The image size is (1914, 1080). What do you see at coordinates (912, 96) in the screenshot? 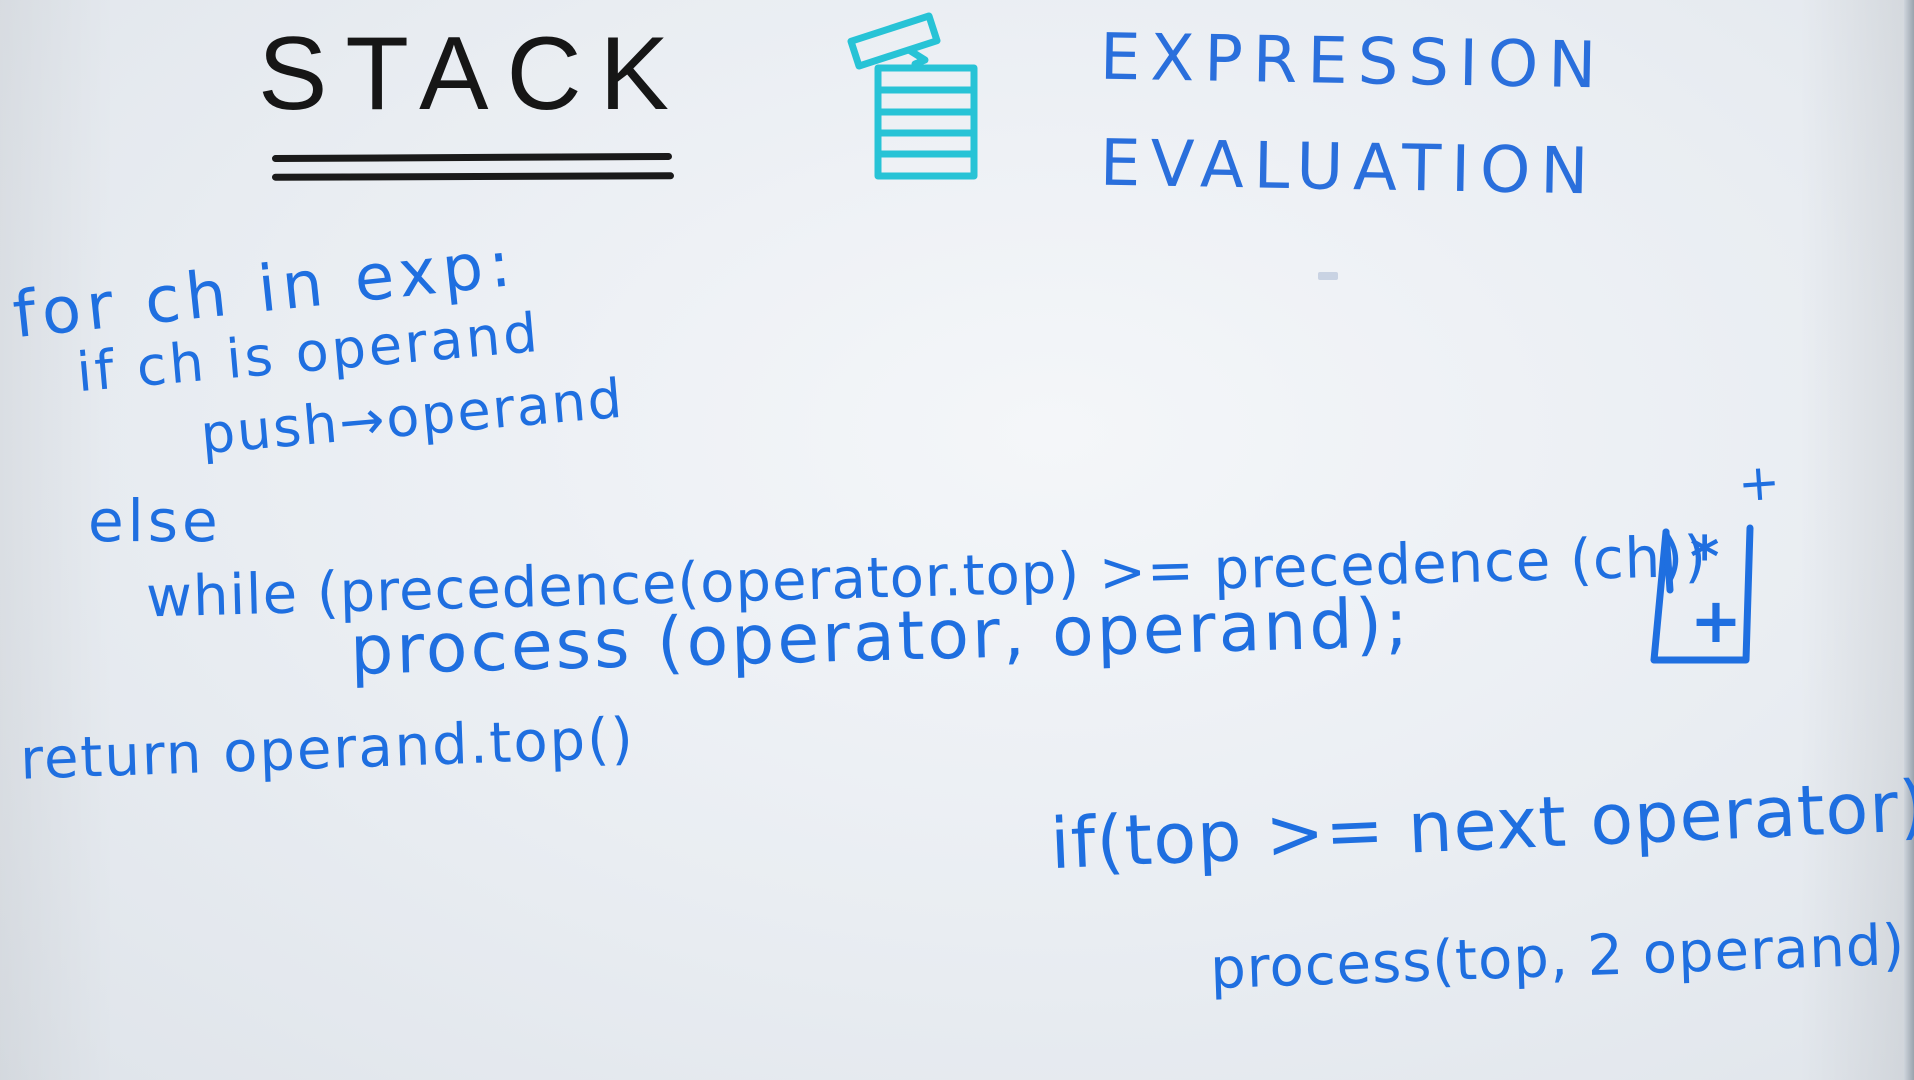
I see `stack-of-plates-icon` at bounding box center [912, 96].